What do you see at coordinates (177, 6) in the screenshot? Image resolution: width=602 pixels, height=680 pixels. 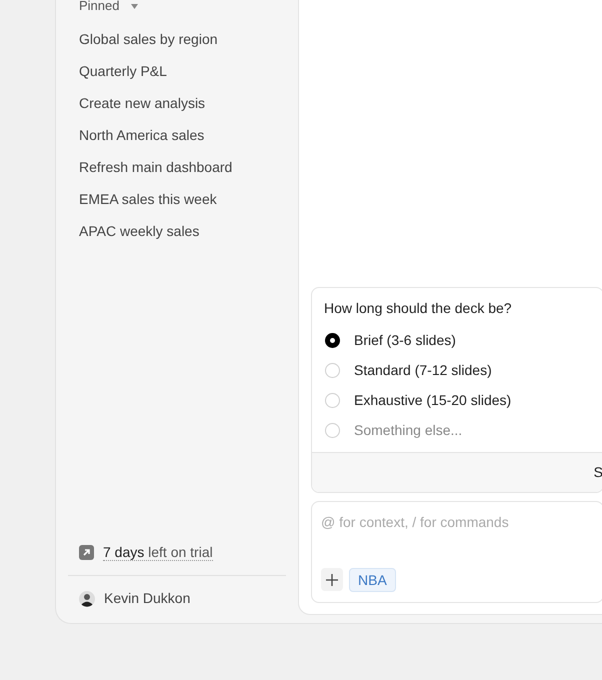 I see `pinned-section-toggle: Pinned` at bounding box center [177, 6].